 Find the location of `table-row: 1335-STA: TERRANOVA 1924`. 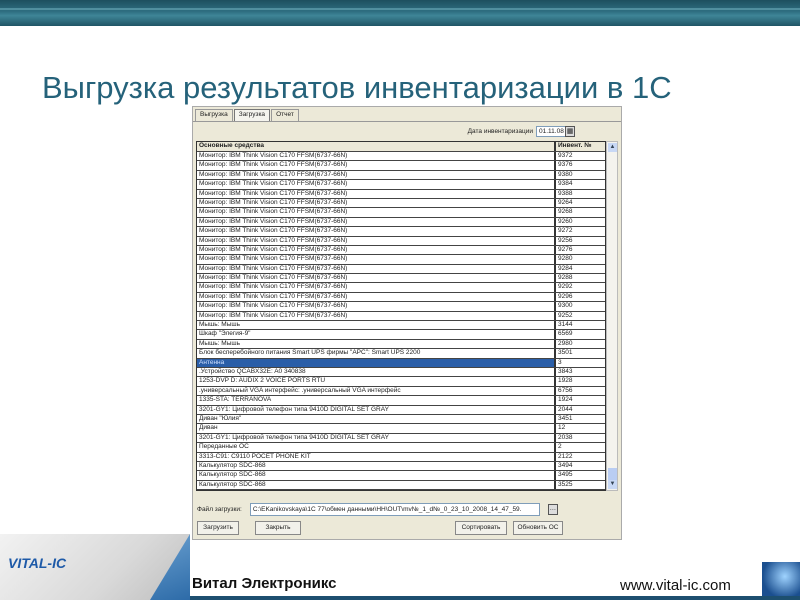

table-row: 1335-STA: TERRANOVA 1924 is located at coordinates (401, 401).